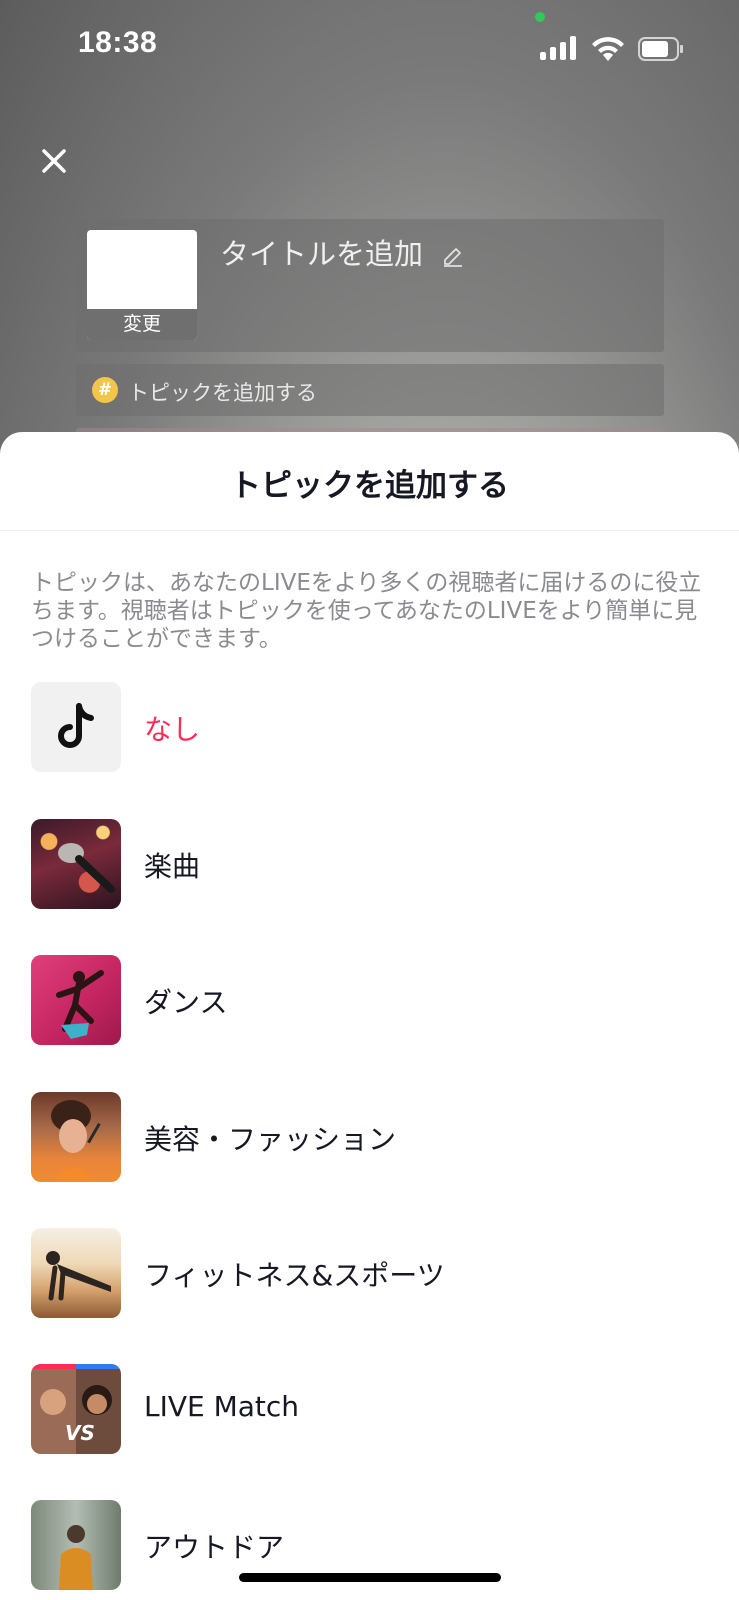  I want to click on microphone-photo, so click(76, 864).